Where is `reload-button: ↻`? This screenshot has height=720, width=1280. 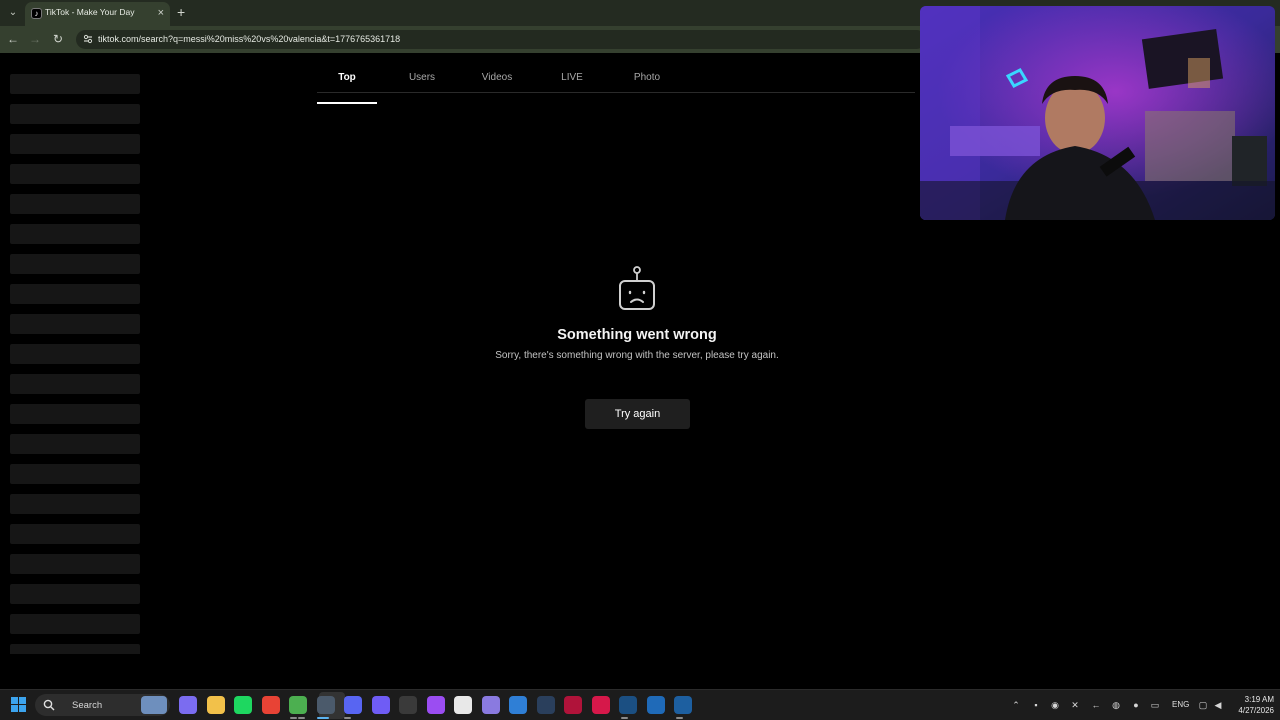
reload-button: ↻ is located at coordinates (58, 39).